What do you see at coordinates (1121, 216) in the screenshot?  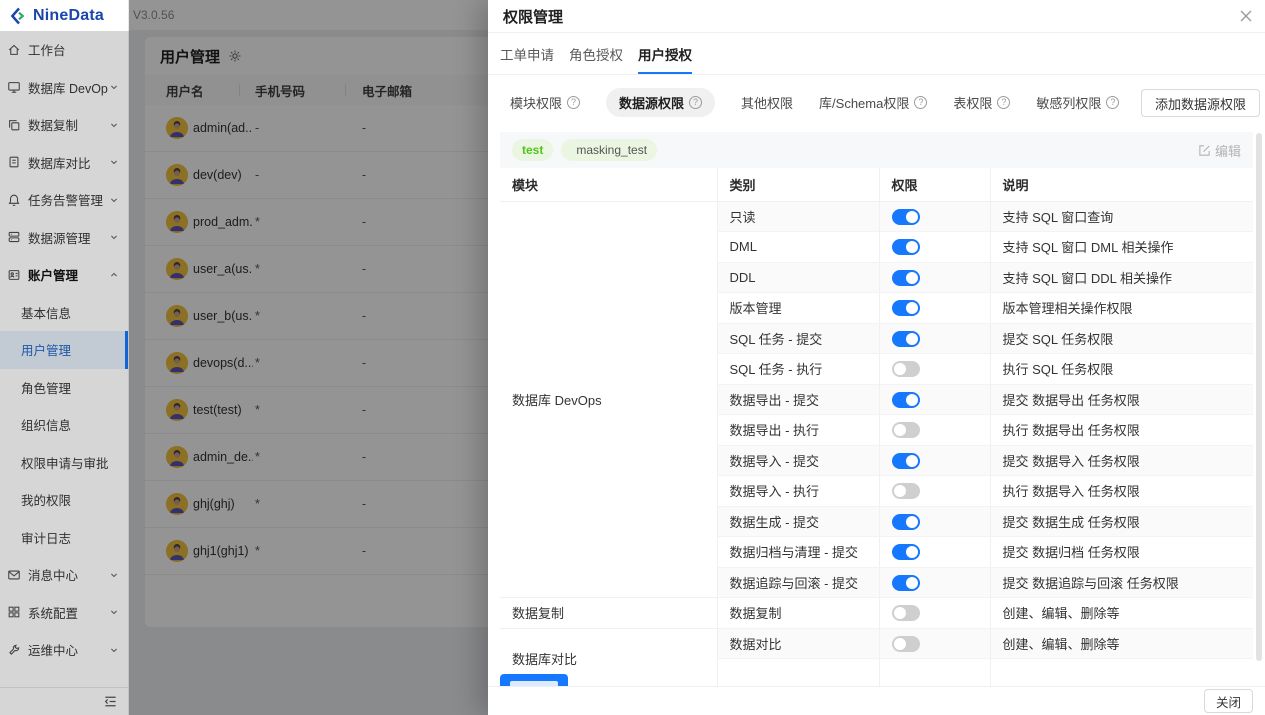 I see `description-cell: 支持 SQL 窗口查询` at bounding box center [1121, 216].